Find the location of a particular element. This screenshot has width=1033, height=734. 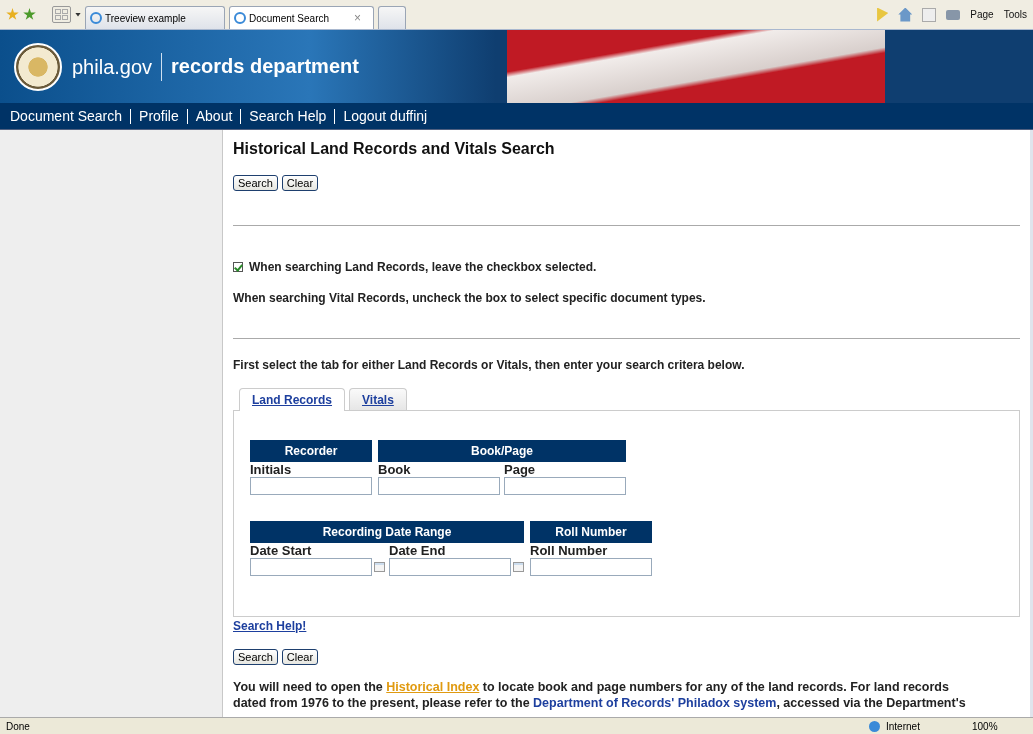

checkbox is located at coordinates (238, 267).